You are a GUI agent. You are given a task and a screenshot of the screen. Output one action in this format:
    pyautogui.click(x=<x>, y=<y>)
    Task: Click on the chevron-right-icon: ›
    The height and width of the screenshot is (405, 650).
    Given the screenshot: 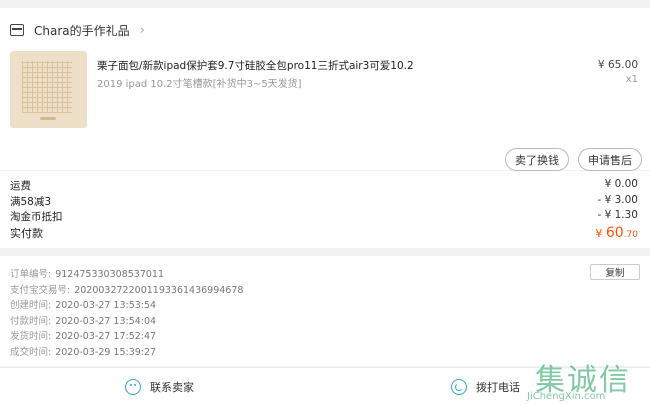 What is the action you would take?
    pyautogui.click(x=142, y=30)
    